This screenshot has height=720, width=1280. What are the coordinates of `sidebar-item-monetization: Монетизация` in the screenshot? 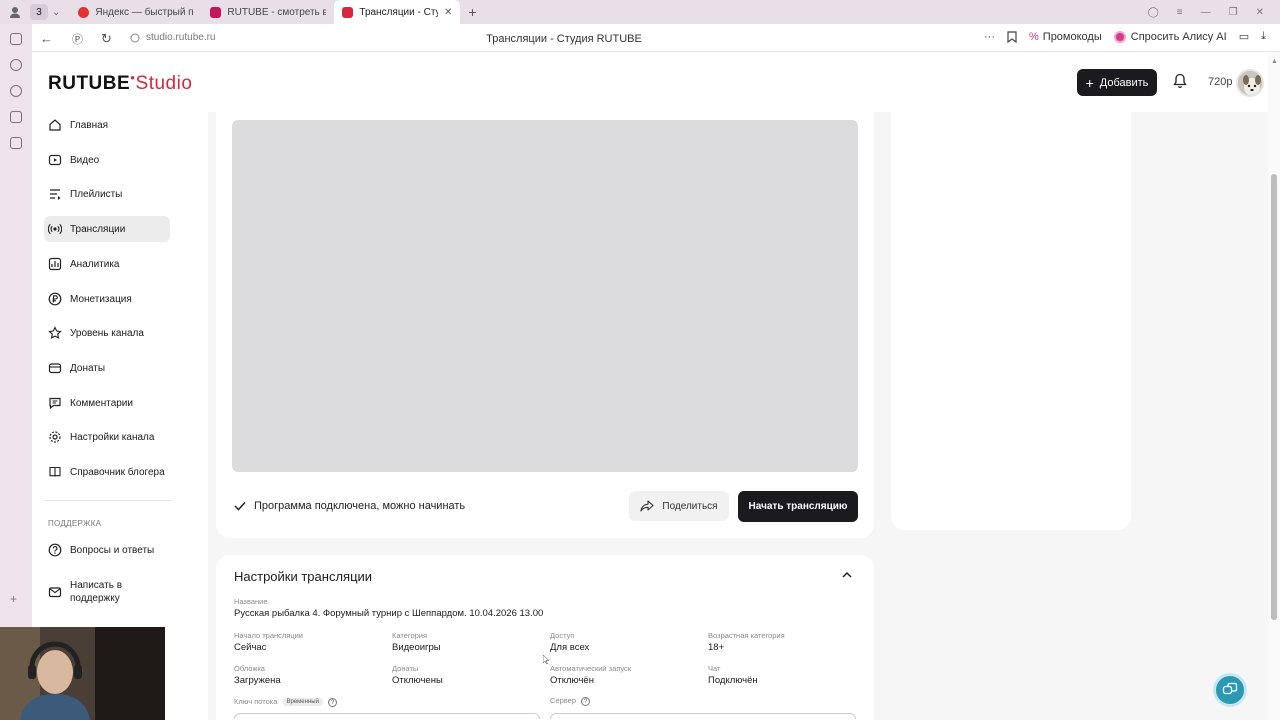 It's located at (107, 299).